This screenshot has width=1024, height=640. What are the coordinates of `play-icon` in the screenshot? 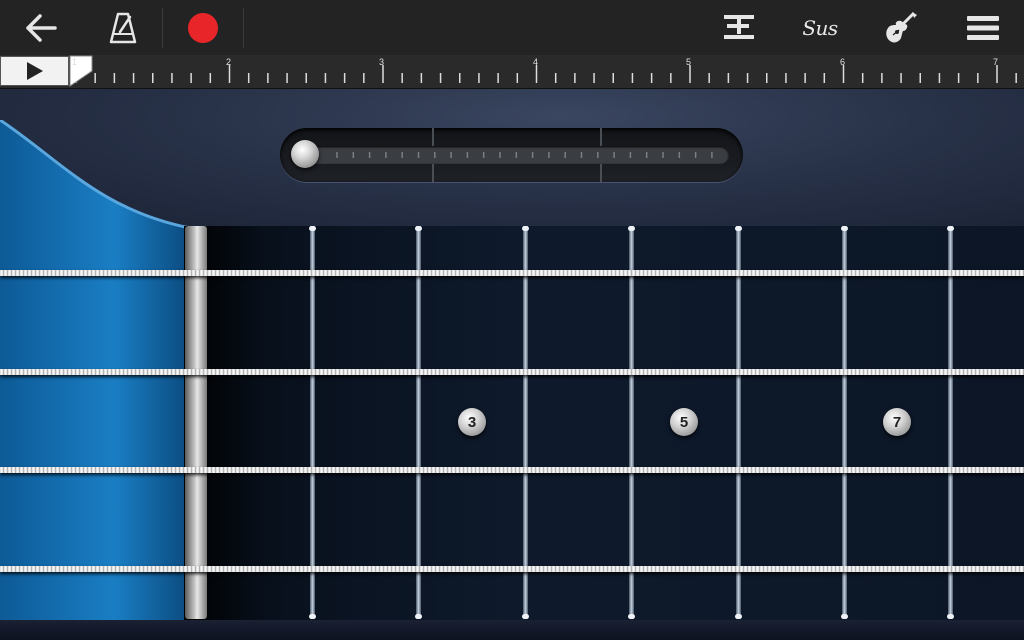 It's located at (34, 71).